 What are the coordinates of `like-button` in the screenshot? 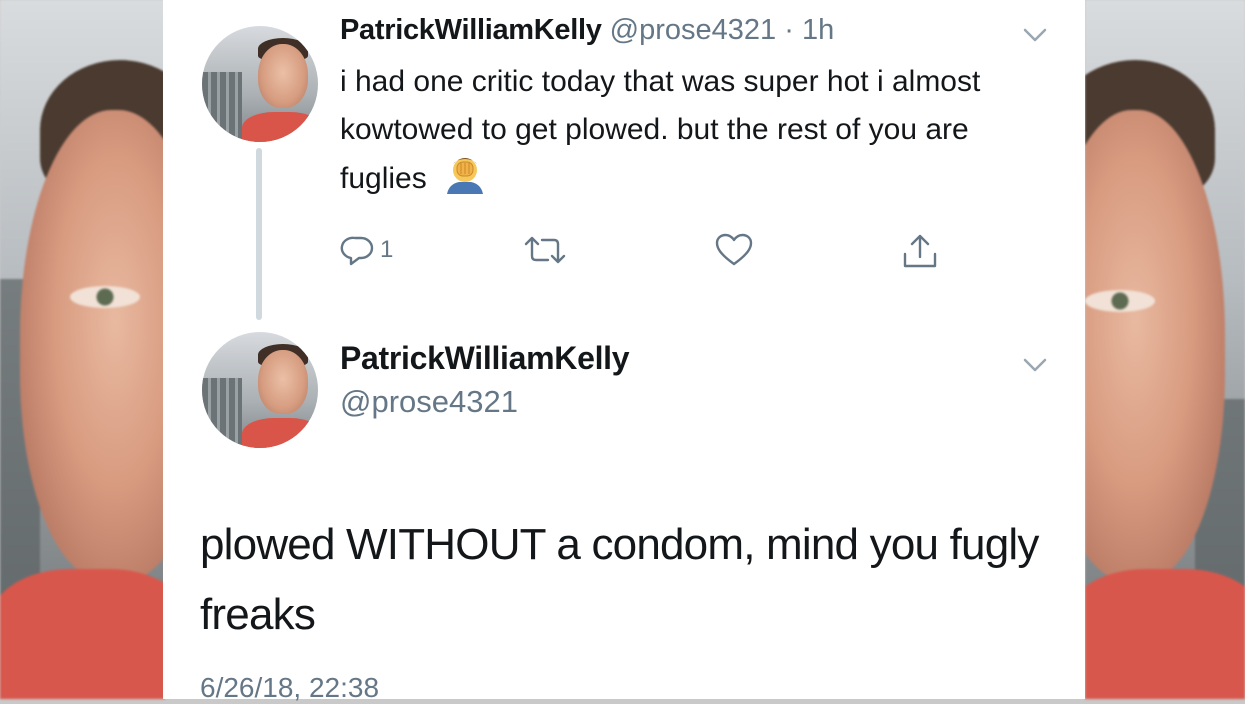 It's located at (734, 250).